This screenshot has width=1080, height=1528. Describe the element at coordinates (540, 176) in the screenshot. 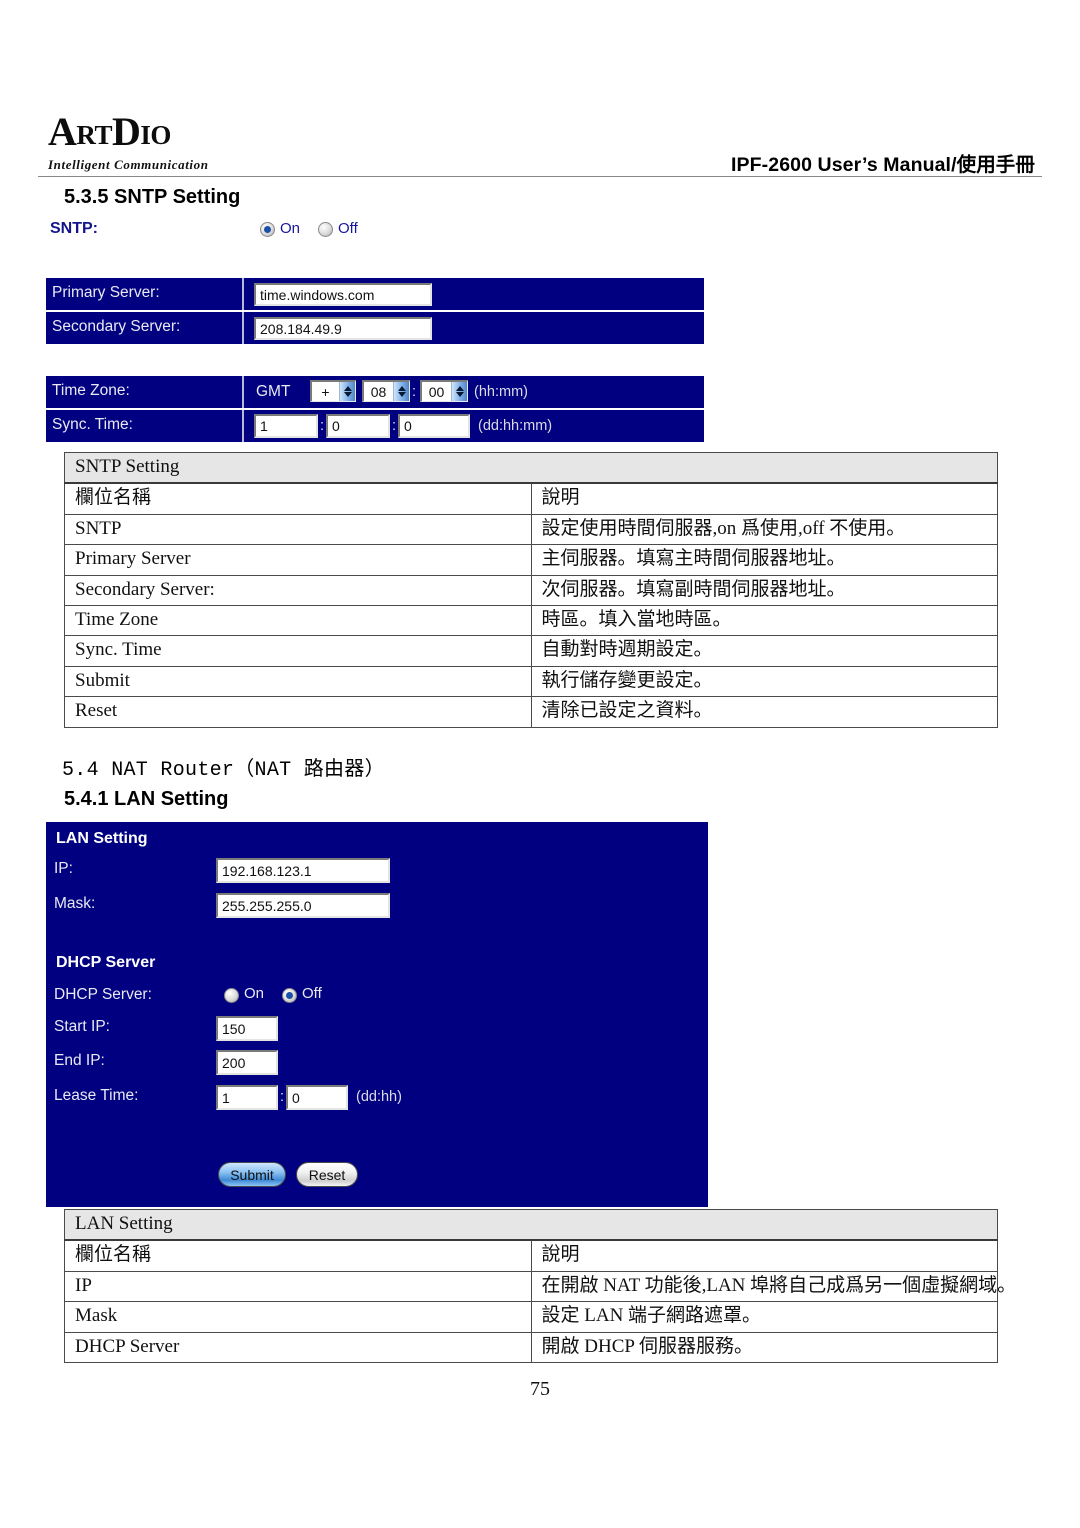

I see `header-divider` at that location.